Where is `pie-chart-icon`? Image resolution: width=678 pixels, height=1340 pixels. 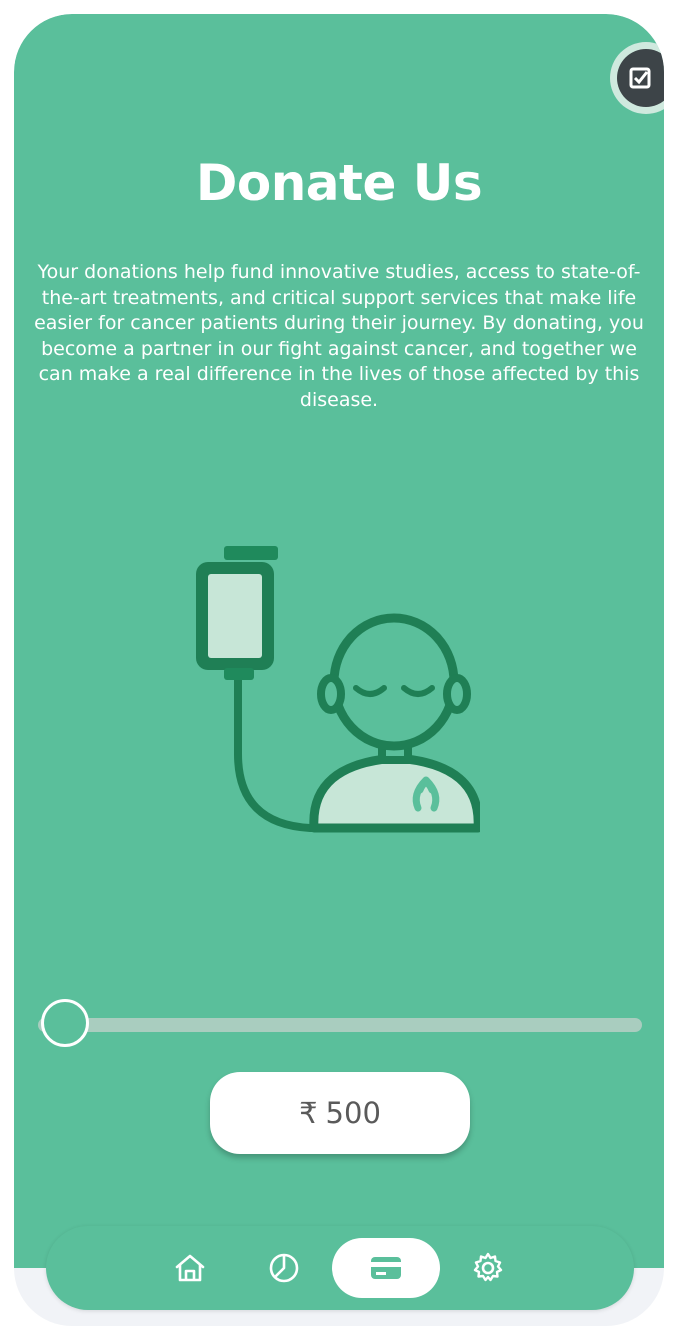 pie-chart-icon is located at coordinates (284, 1268).